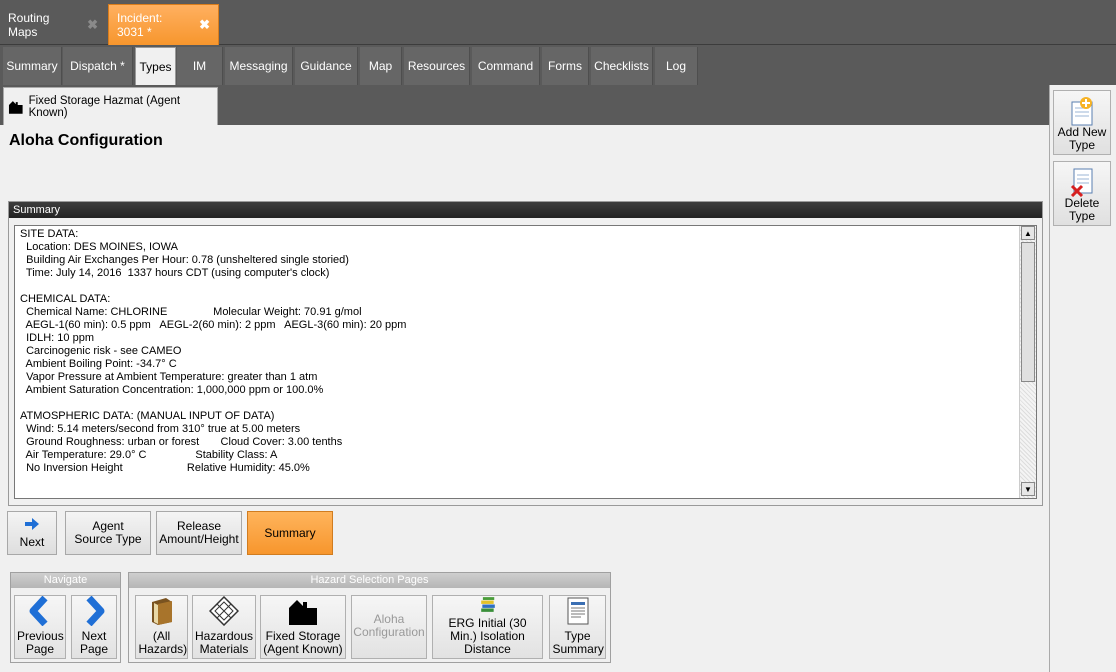 The image size is (1116, 672). What do you see at coordinates (98, 66) in the screenshot?
I see `tab-dispatch: Dispatch *` at bounding box center [98, 66].